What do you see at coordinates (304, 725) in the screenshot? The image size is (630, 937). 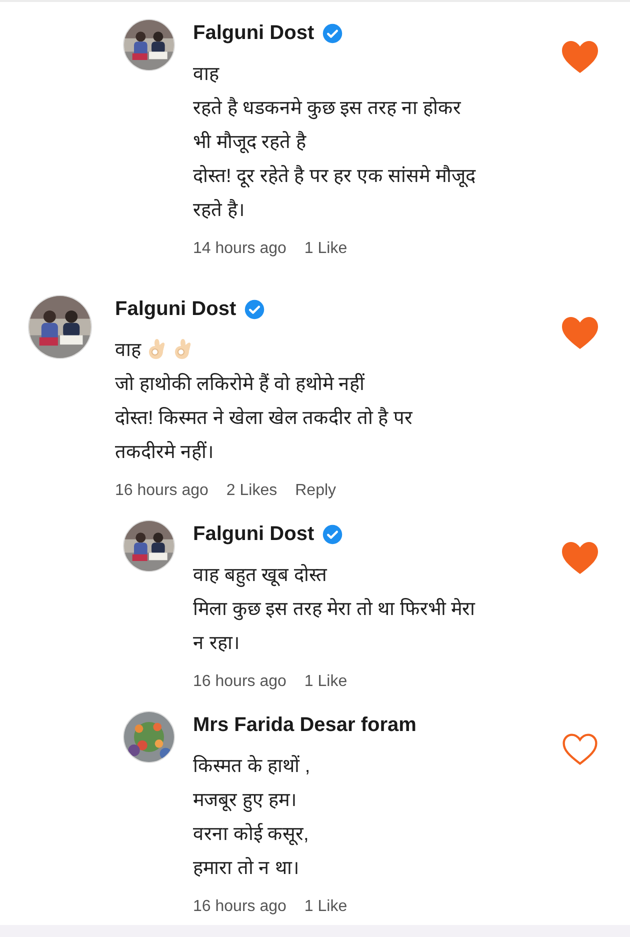 I see `author-name: Mrs Farida Desar foram` at bounding box center [304, 725].